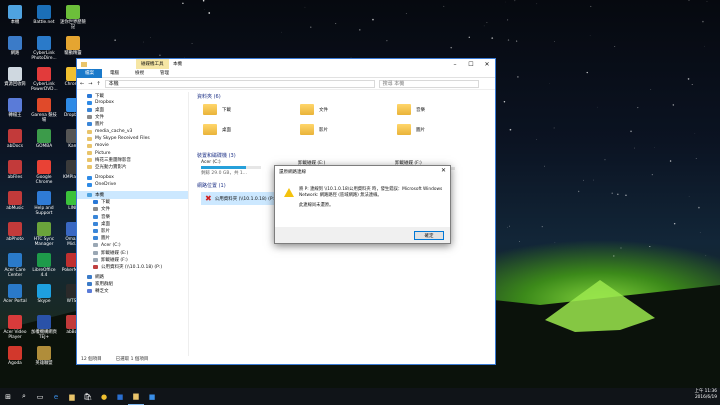 The width and height of the screenshot is (720, 405). What do you see at coordinates (15, 108) in the screenshot?
I see `desktop-icon: 轉檔王` at bounding box center [15, 108].